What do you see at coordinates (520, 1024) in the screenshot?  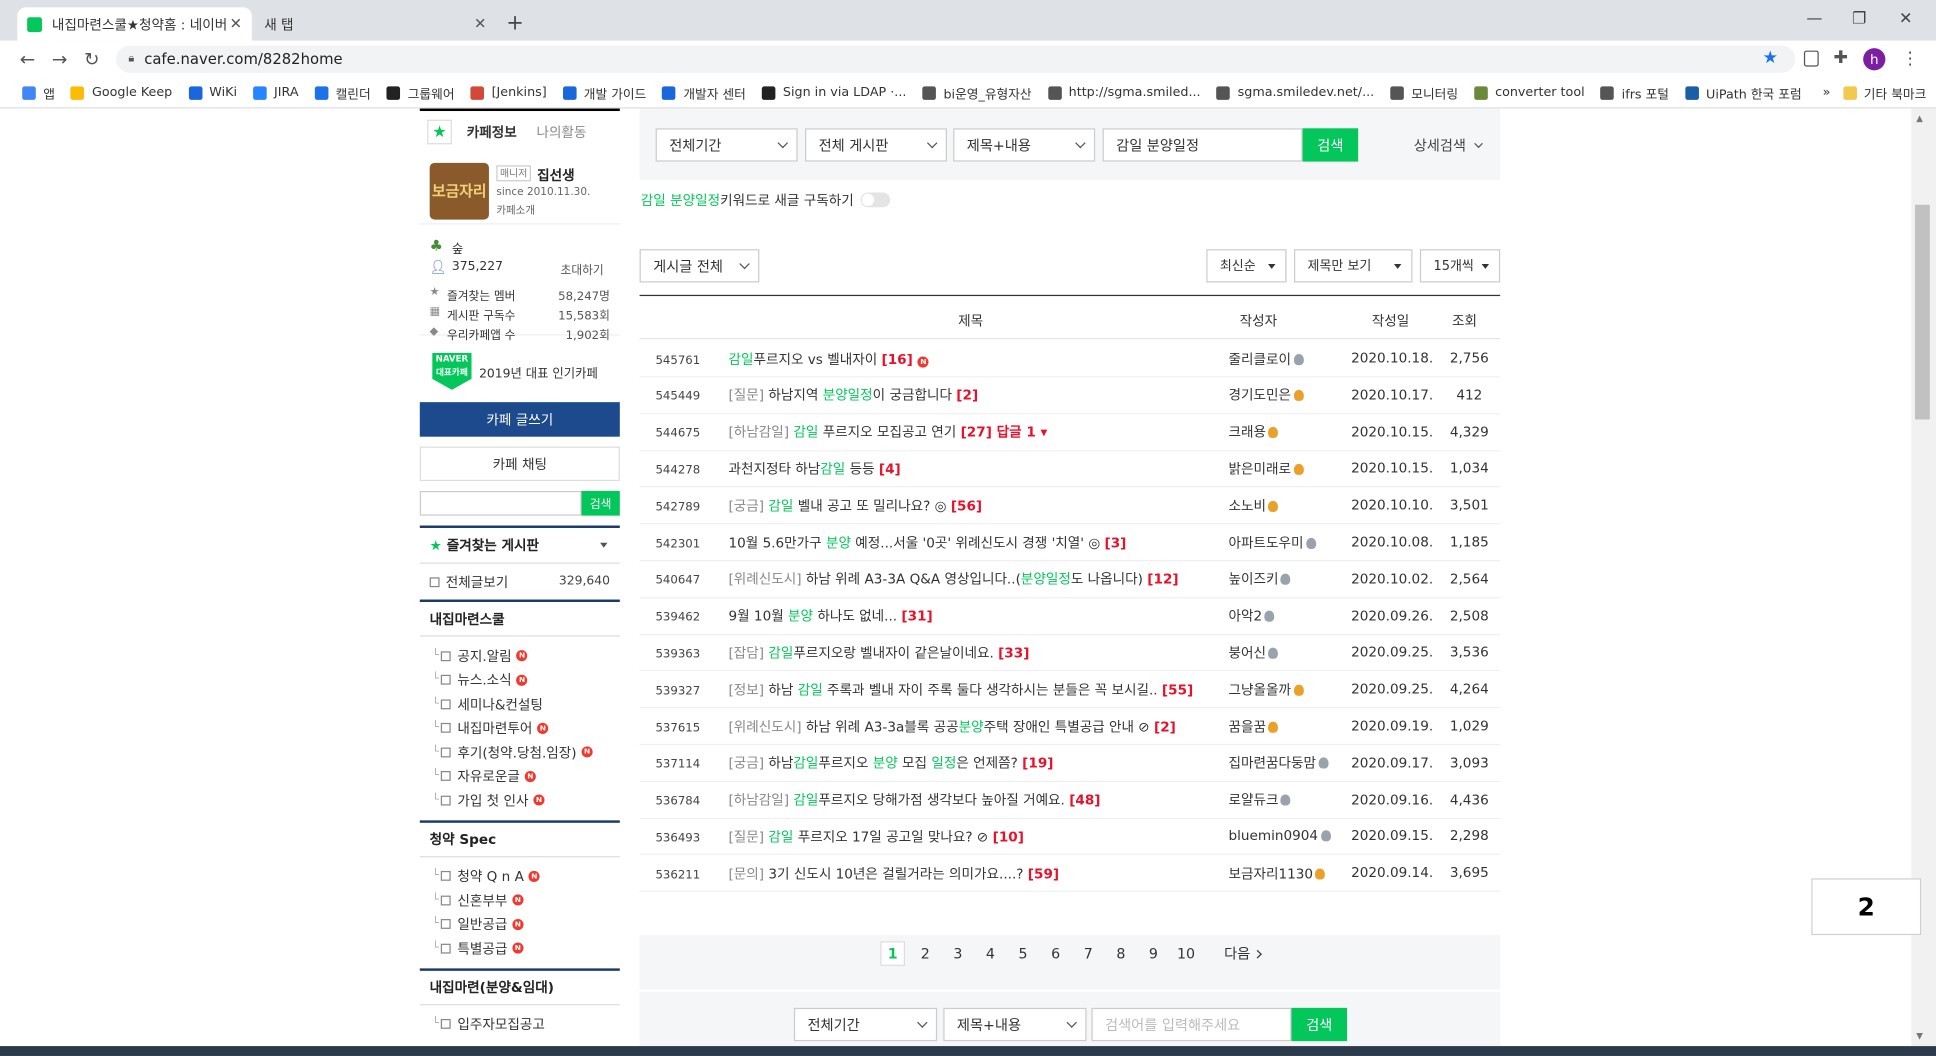 I see `menu-item: └ 입주자모집공고` at bounding box center [520, 1024].